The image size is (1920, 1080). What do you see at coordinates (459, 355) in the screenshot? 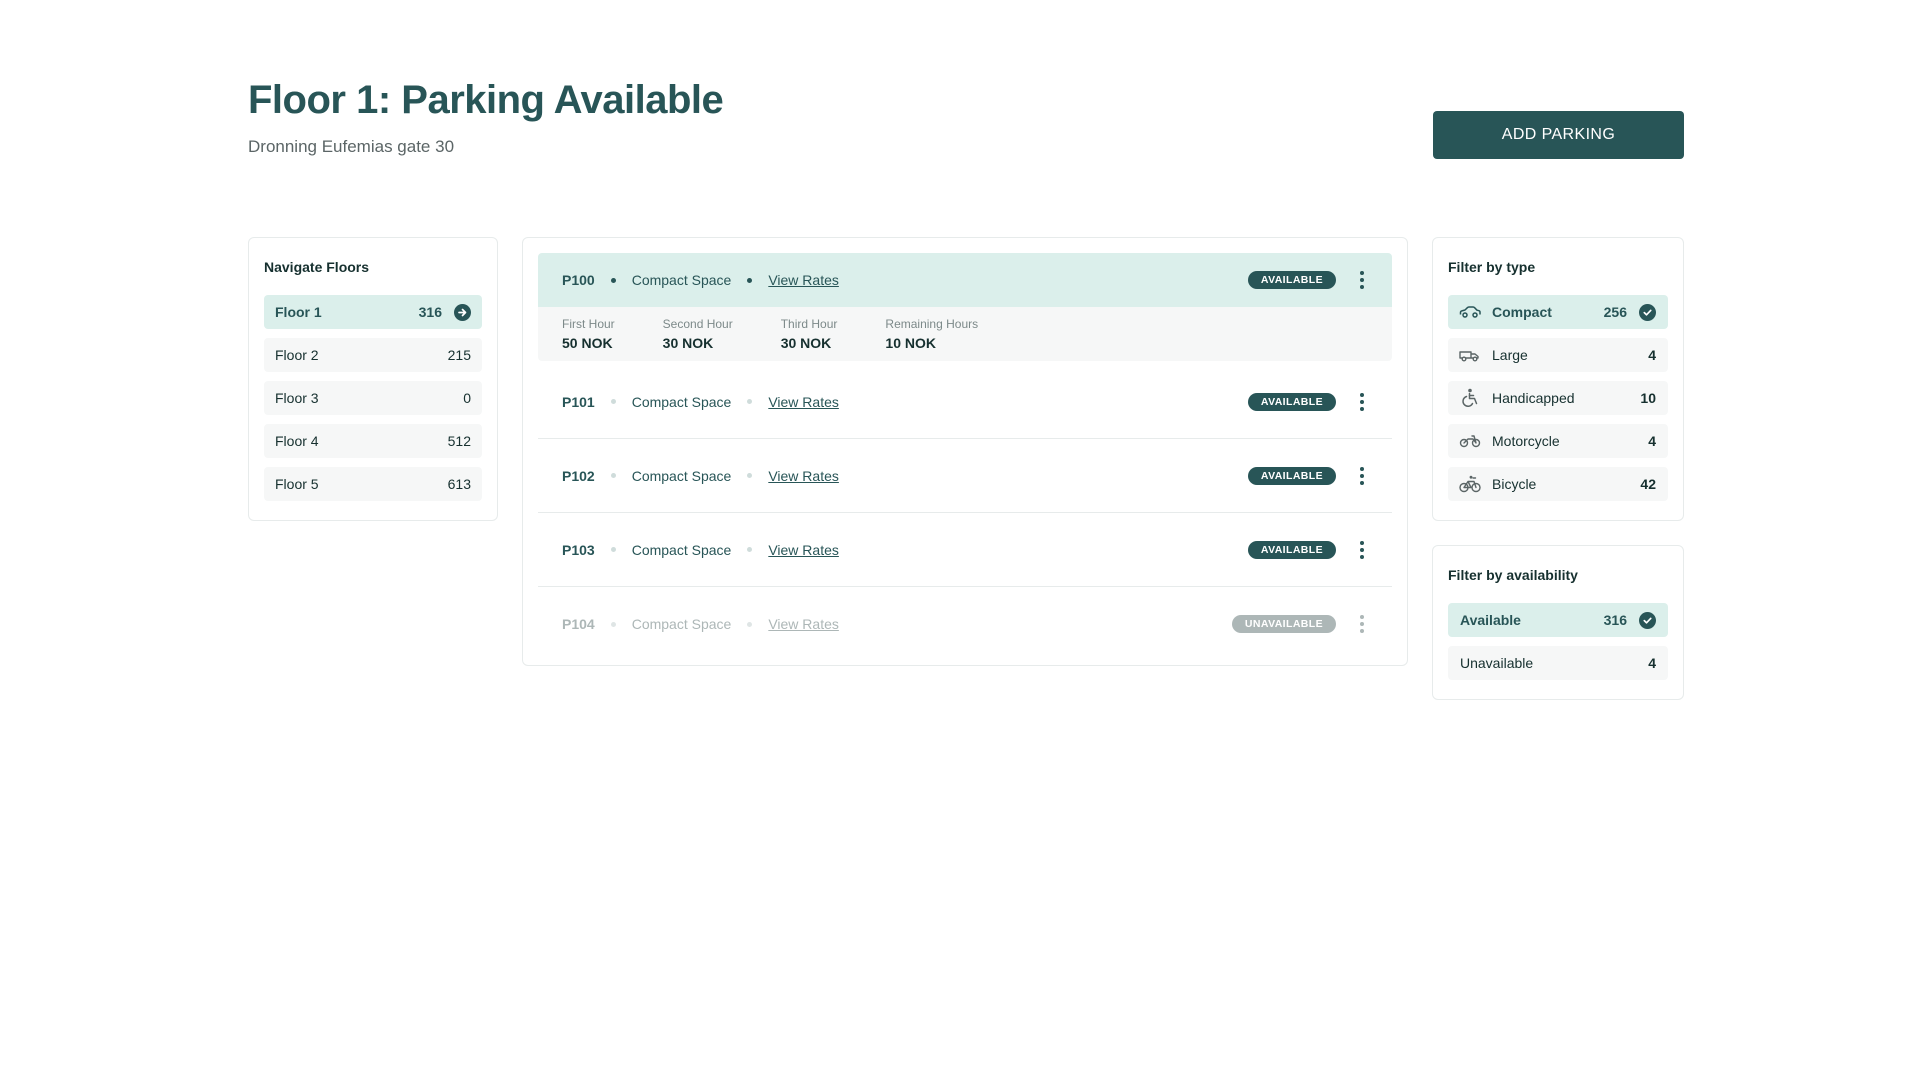
I see `floor-count: 215` at bounding box center [459, 355].